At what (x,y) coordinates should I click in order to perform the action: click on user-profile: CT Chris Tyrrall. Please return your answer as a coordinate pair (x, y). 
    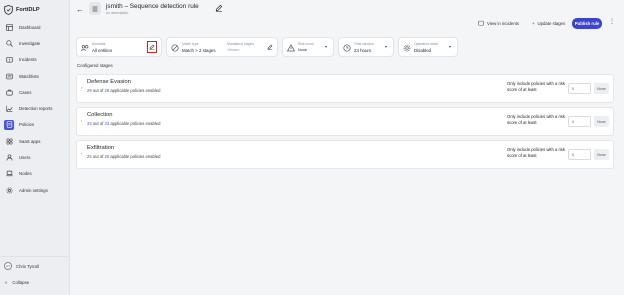
    Looking at the image, I should click on (21, 266).